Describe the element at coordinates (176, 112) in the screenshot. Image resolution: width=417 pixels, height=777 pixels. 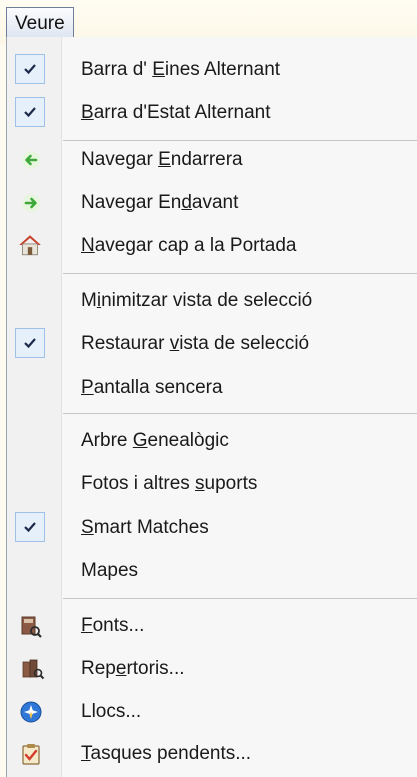
I see `menu-item-label: Barra d'Estat Alternant` at that location.